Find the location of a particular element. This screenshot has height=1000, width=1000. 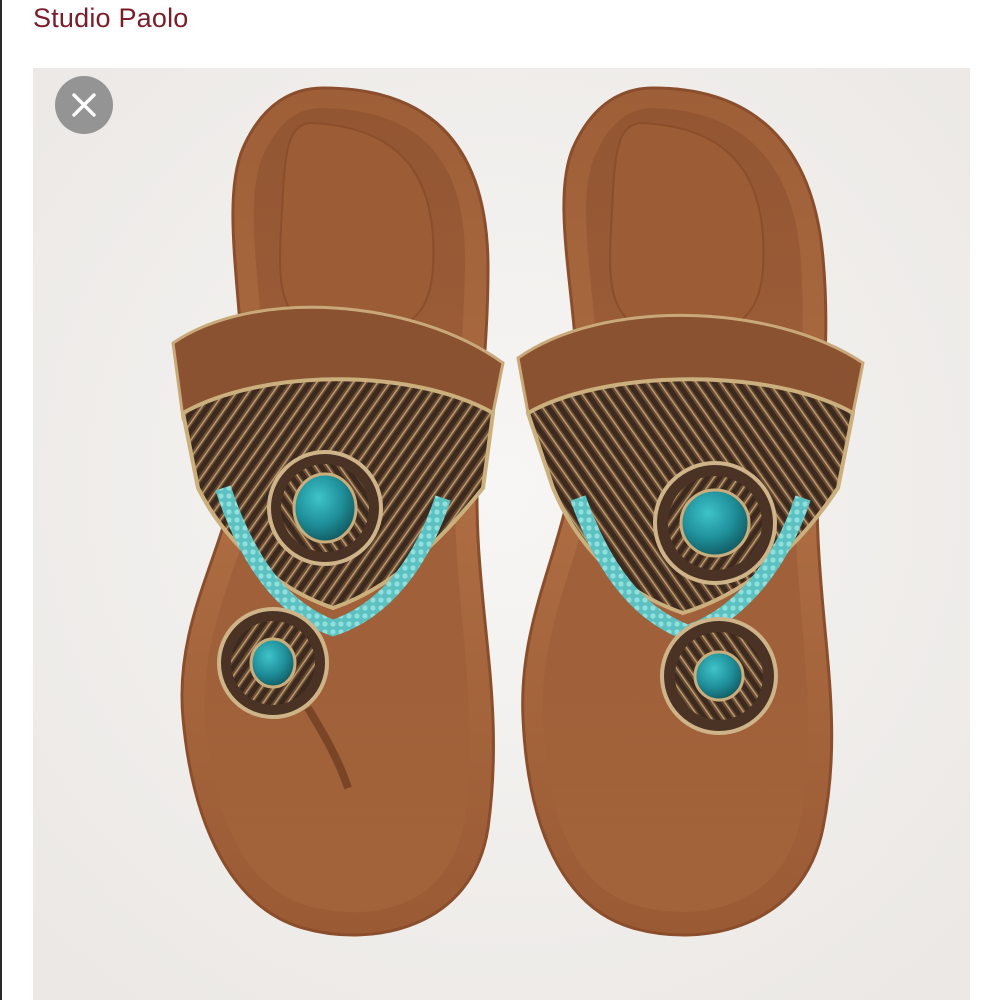

left-divider is located at coordinates (1, 500).